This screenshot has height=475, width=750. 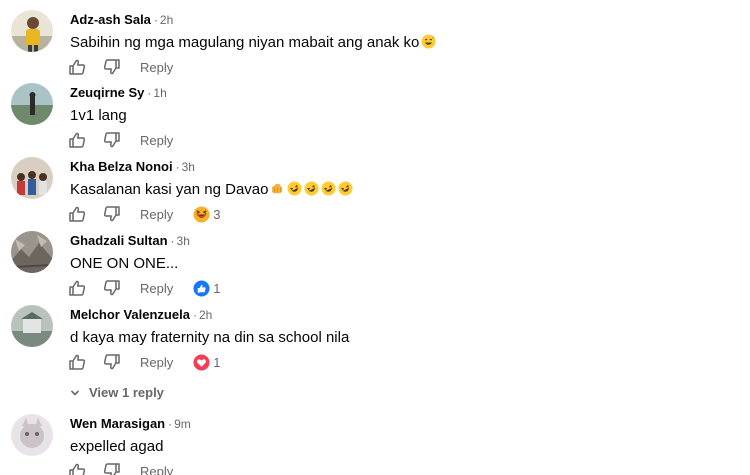 I want to click on love-icon, so click(x=201, y=362).